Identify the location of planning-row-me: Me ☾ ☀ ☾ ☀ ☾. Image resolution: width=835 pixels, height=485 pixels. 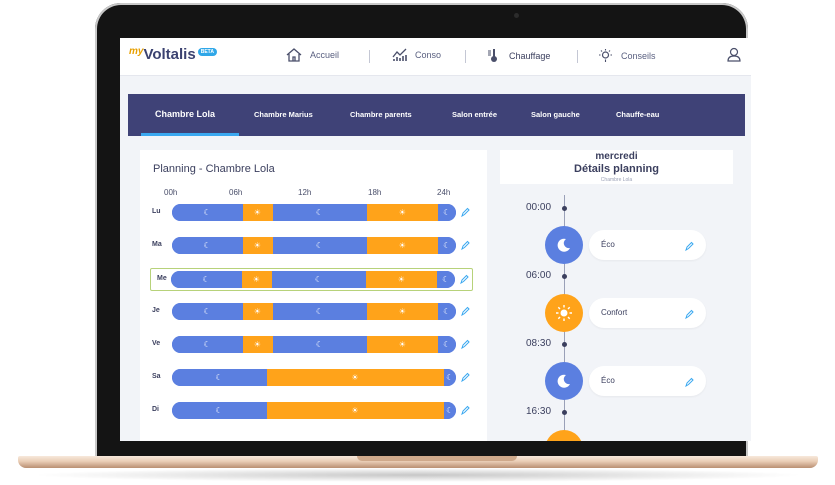
(311, 279).